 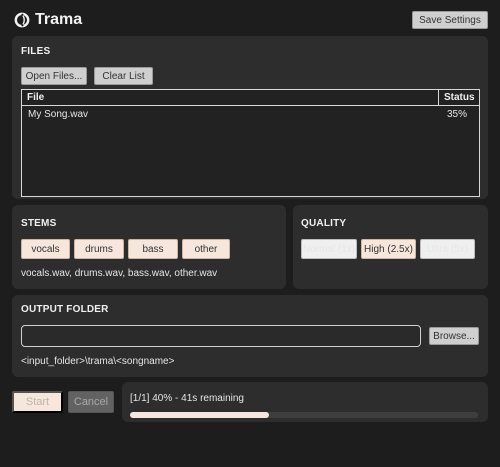 I want to click on progress-remaining: 41s remaining, so click(x=212, y=398).